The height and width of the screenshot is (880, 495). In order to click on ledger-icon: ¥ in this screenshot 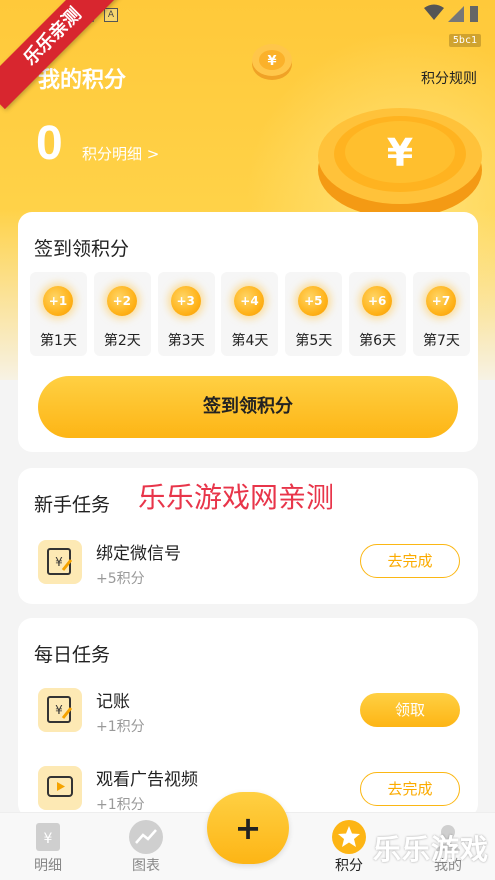, I will do `click(48, 837)`.